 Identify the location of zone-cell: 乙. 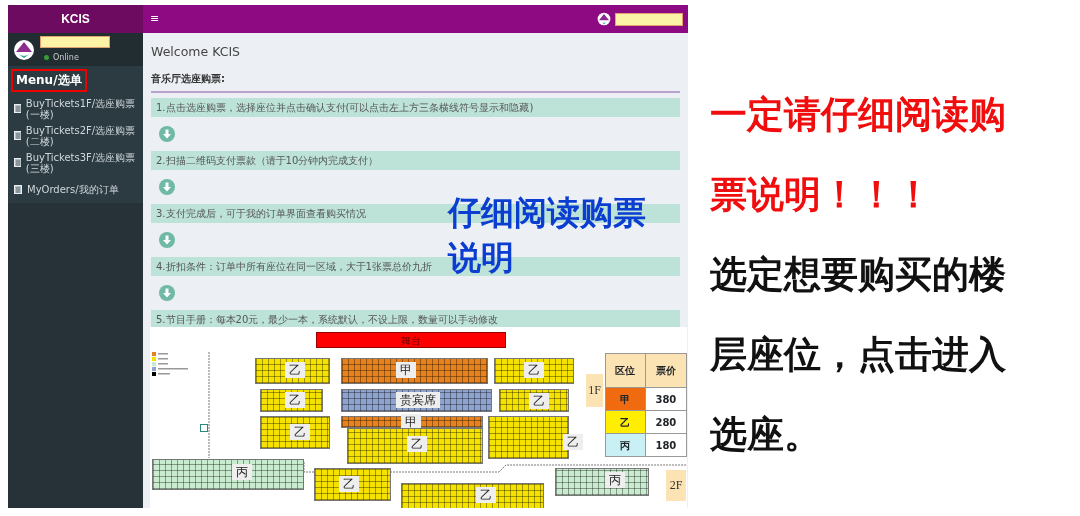
(625, 422).